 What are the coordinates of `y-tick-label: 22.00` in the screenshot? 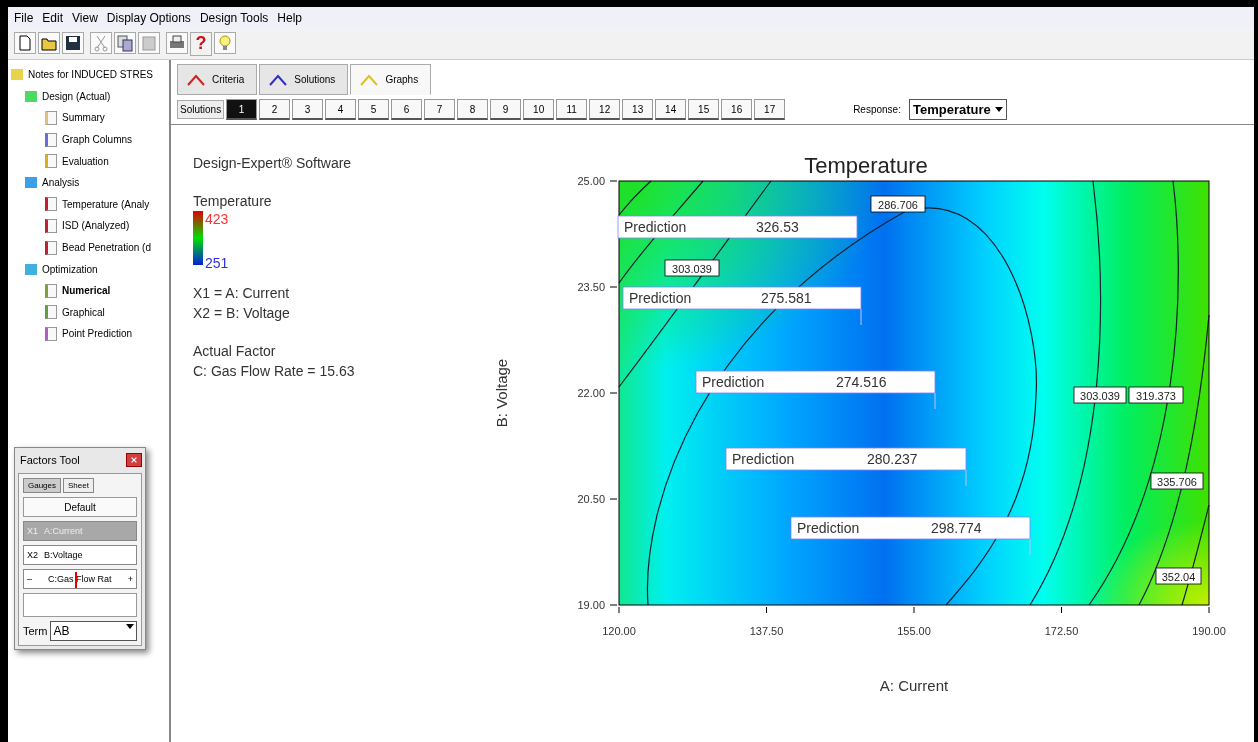 It's located at (591, 393).